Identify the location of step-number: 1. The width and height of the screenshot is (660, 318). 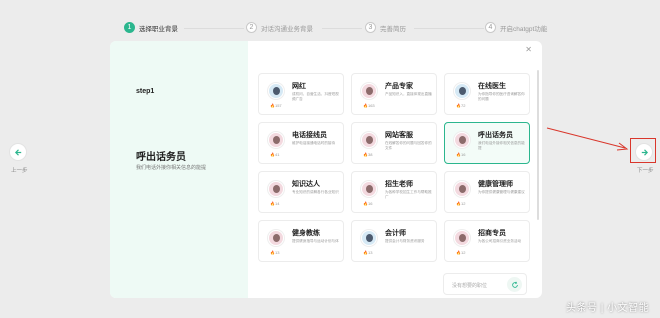
(129, 27).